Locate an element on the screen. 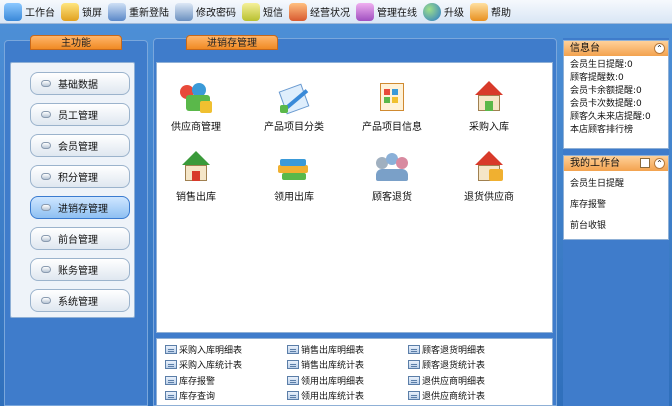  menu-accounting: 账务管理 is located at coordinates (80, 269).